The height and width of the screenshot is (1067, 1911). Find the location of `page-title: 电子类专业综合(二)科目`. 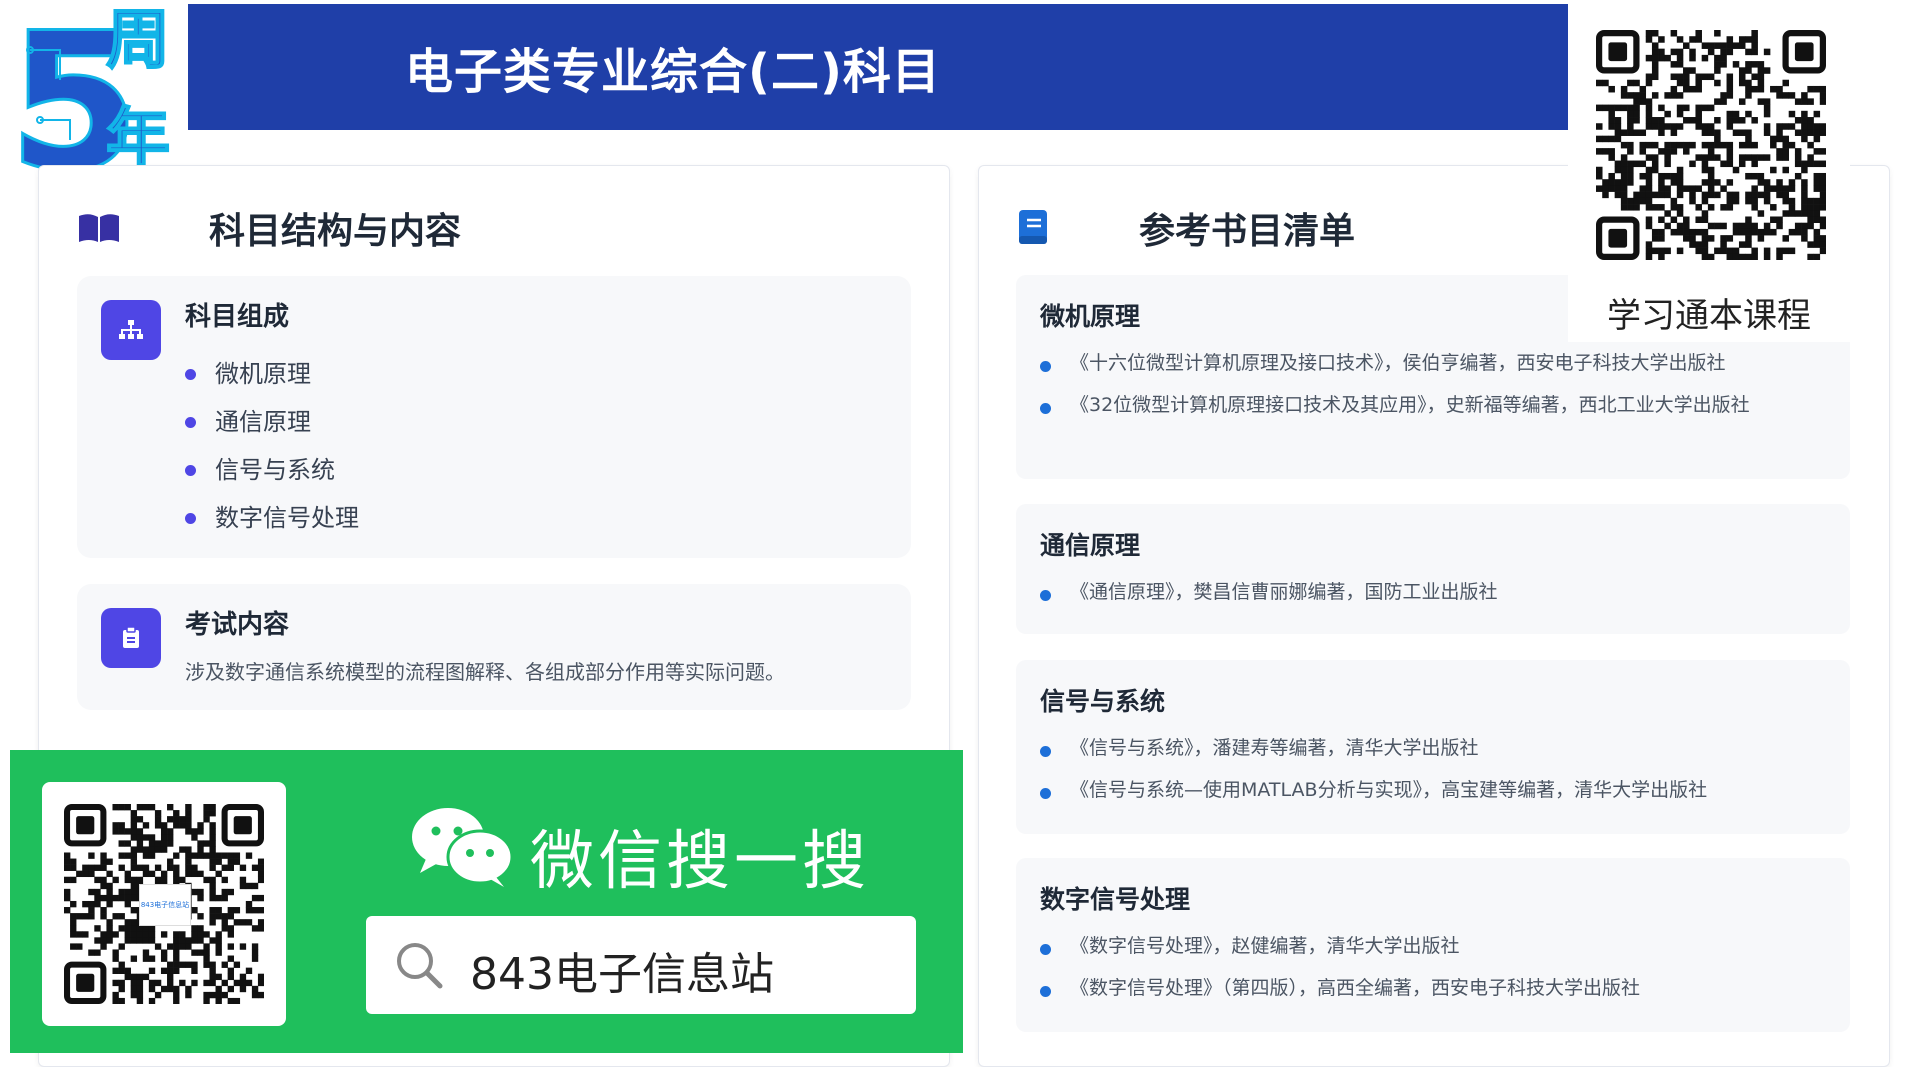

page-title: 电子类专业综合(二)科目 is located at coordinates (673, 72).